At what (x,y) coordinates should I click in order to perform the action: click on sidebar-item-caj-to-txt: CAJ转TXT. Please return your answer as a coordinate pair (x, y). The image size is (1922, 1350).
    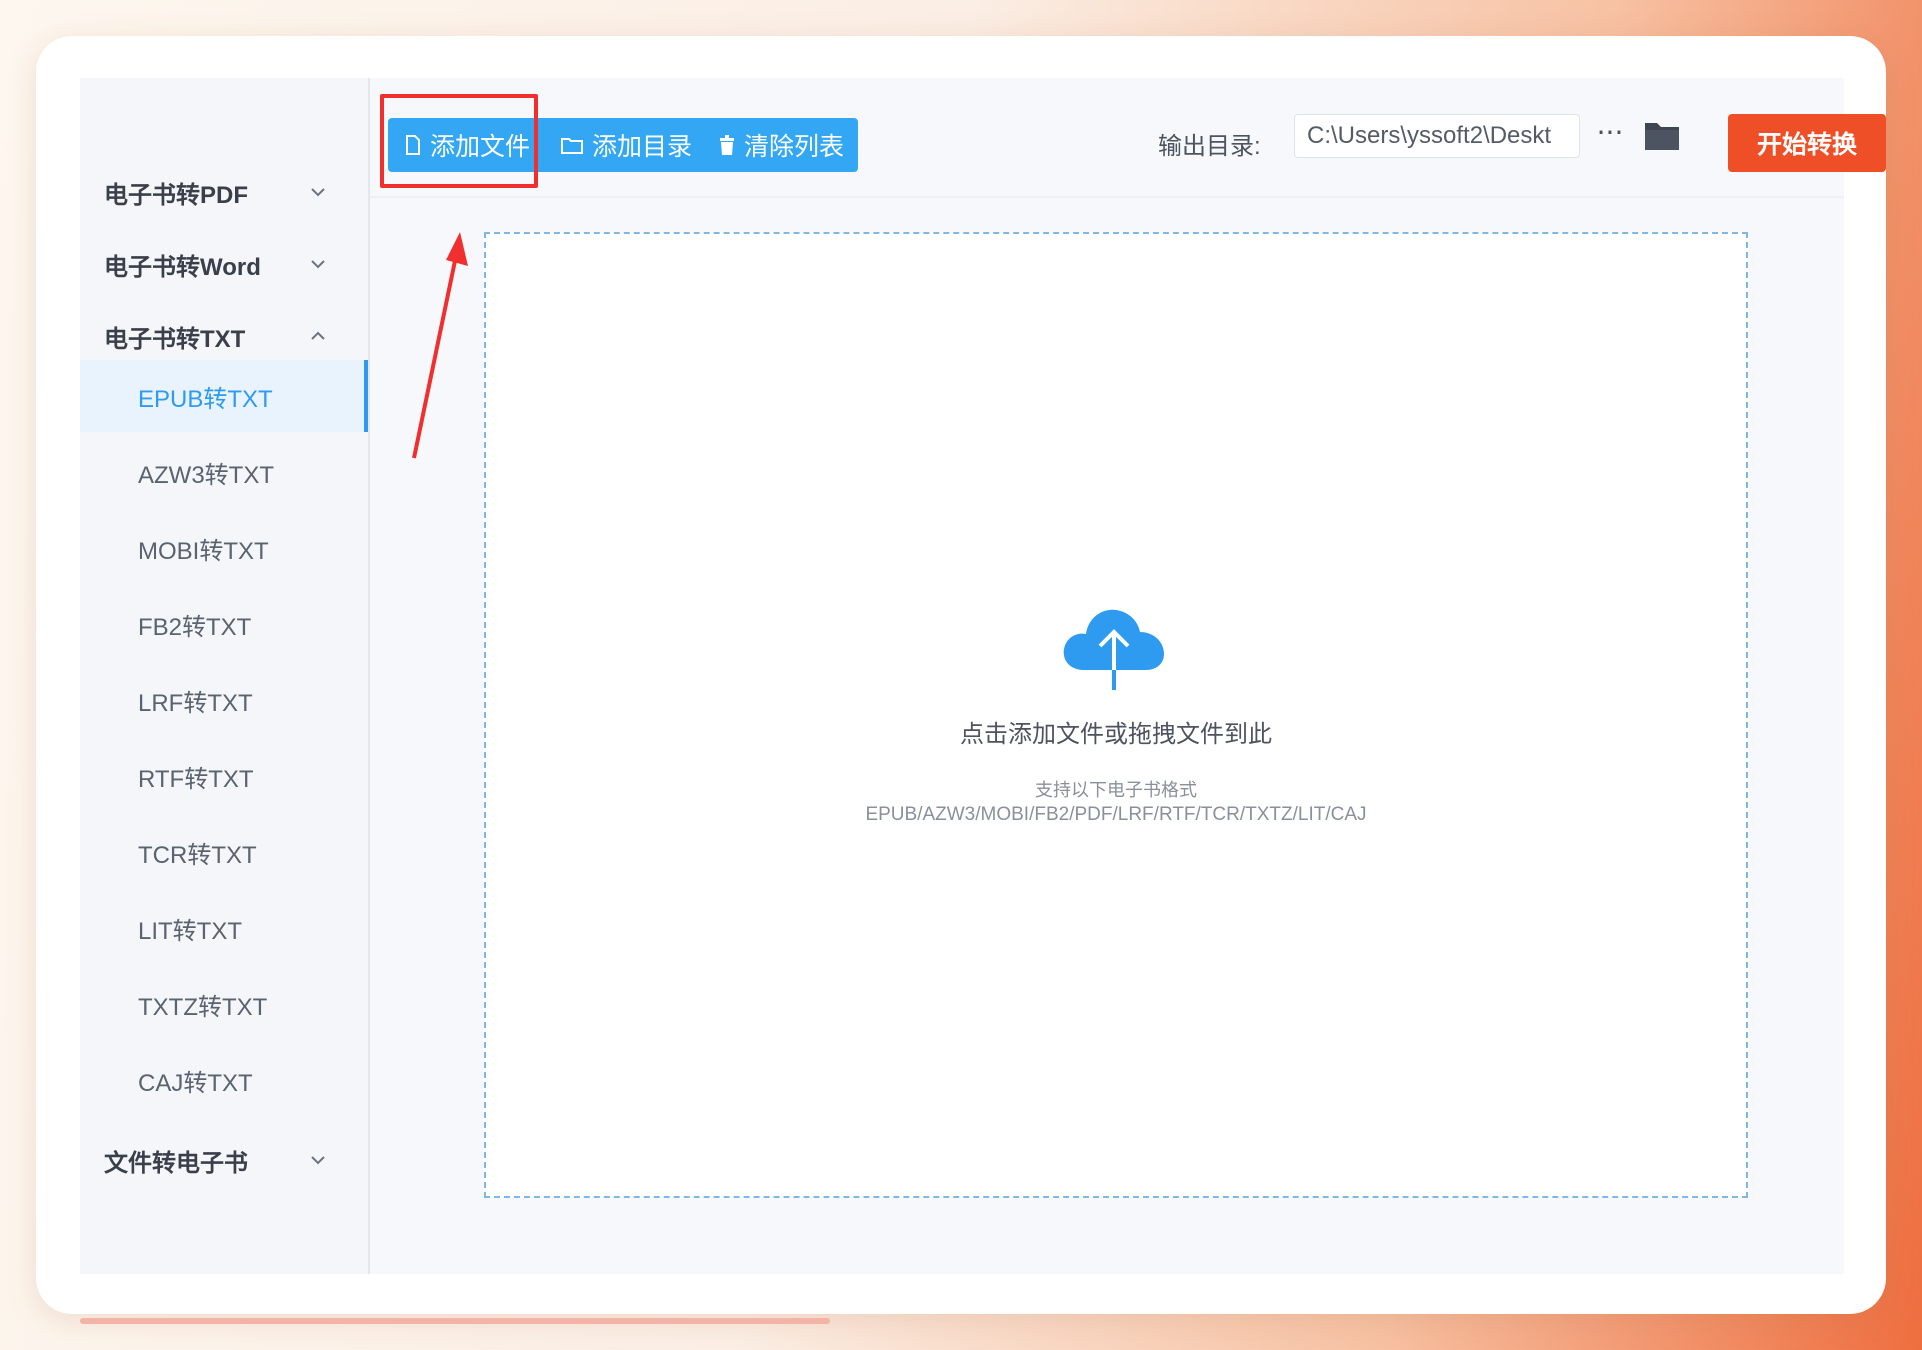
    Looking at the image, I should click on (224, 1080).